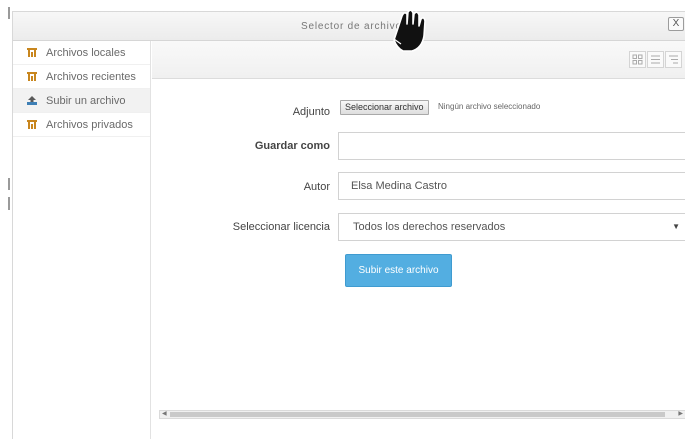  I want to click on icons-view-button, so click(637, 59).